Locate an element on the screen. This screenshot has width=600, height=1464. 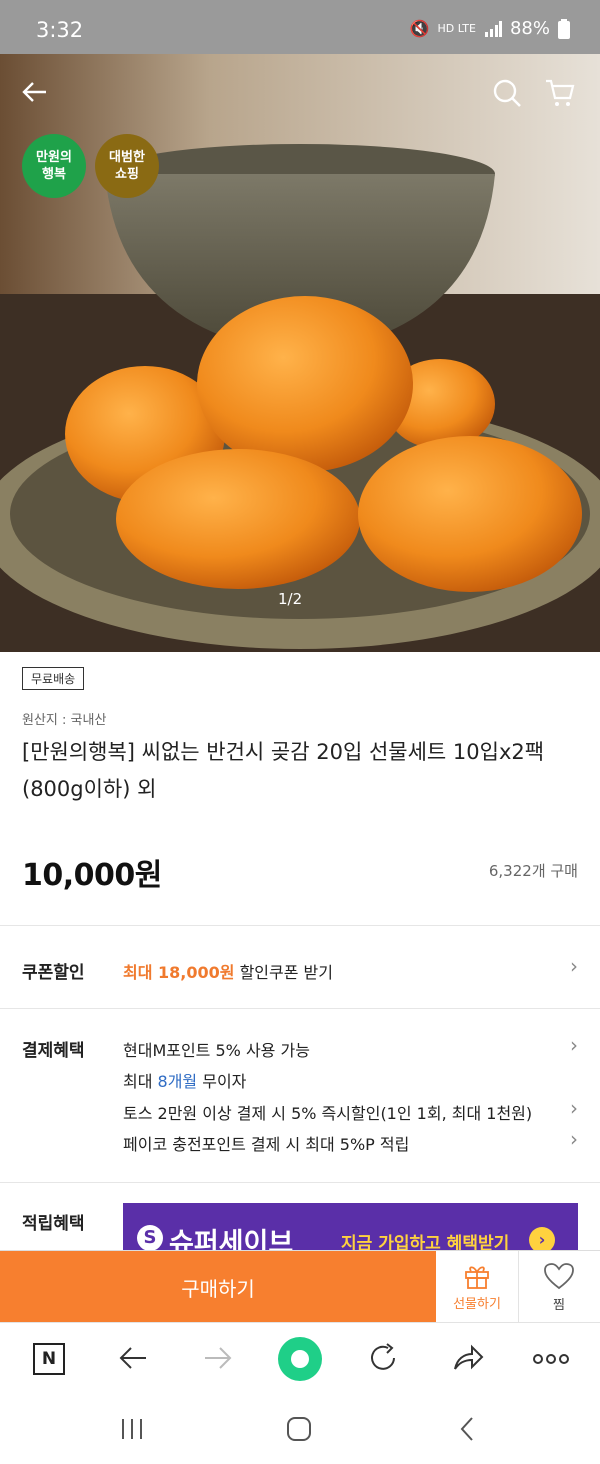
cart-icon is located at coordinates (560, 93).